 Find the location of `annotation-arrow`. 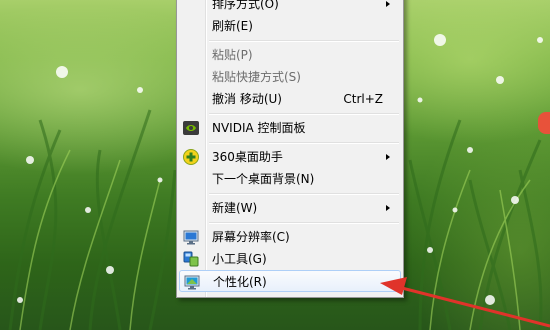

annotation-arrow is located at coordinates (465, 302).